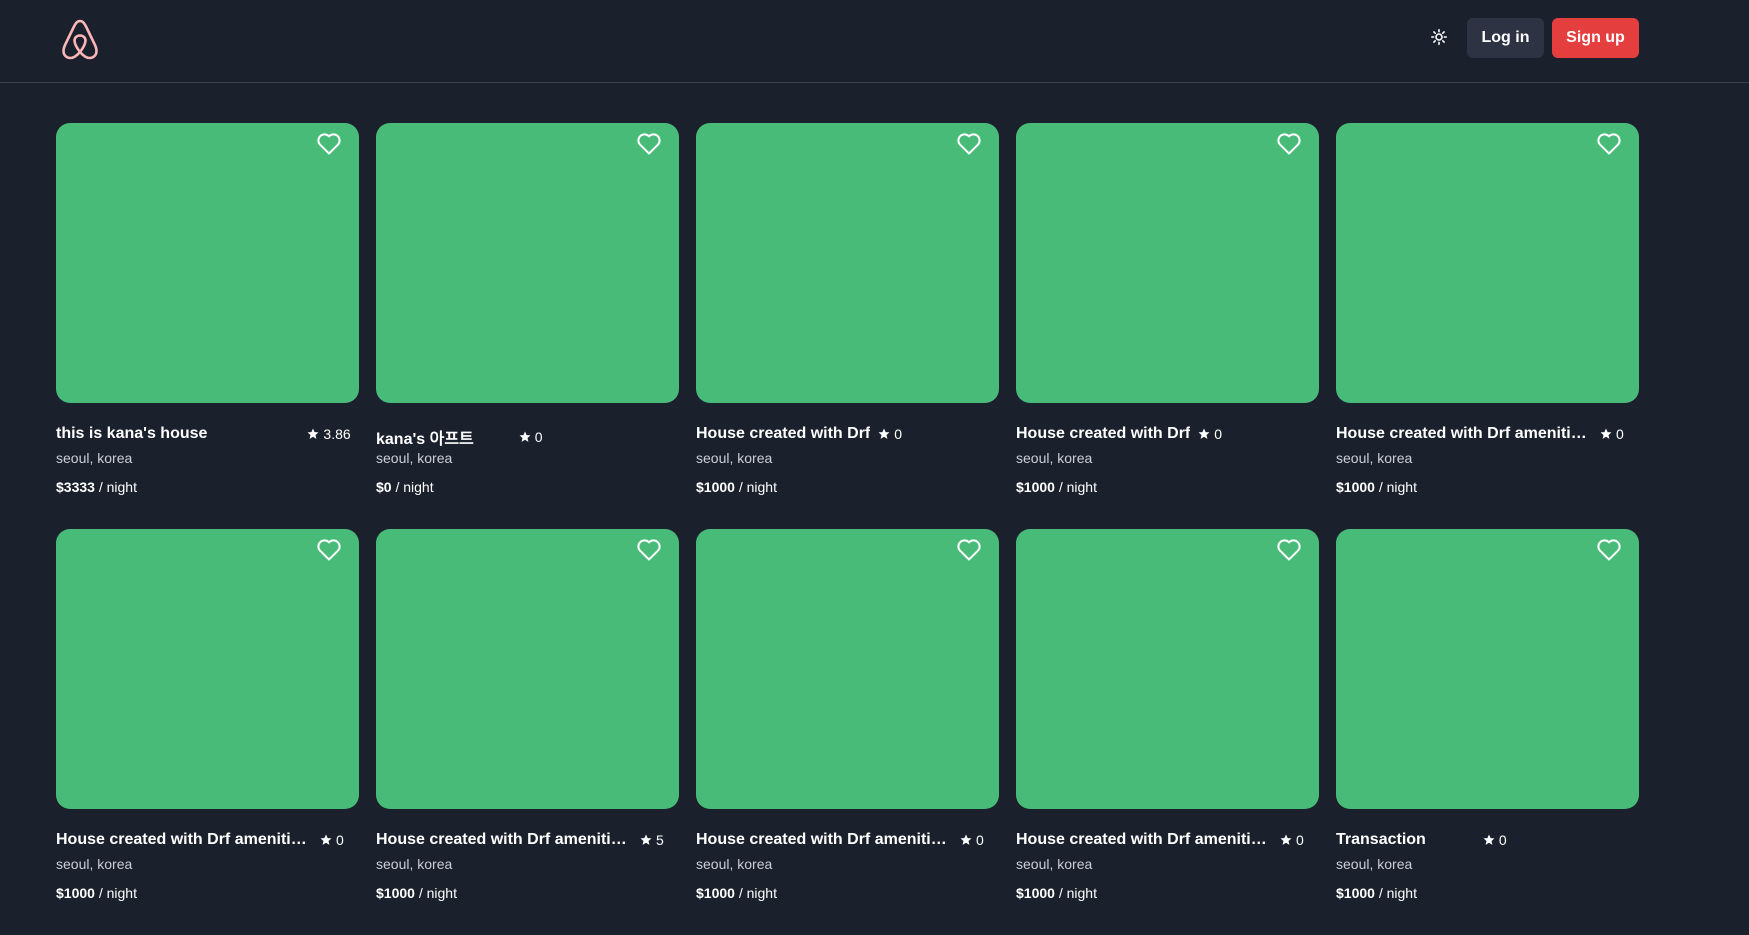  Describe the element at coordinates (1439, 37) in the screenshot. I see `theme-toggle-sun-icon` at that location.